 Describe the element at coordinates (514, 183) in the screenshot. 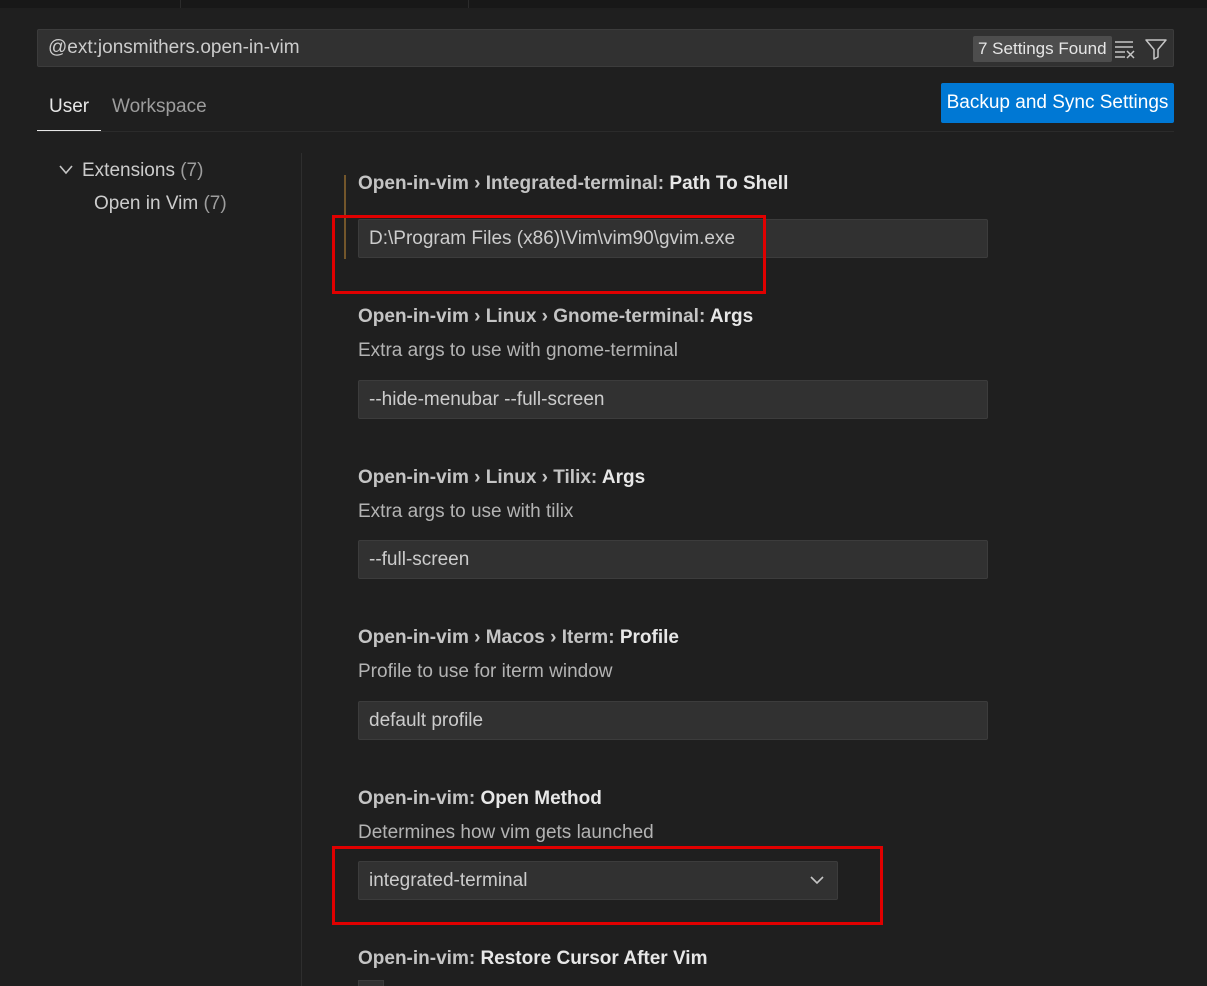

I see `setting-category: Open-in-vim › Integrated-terminal:` at that location.